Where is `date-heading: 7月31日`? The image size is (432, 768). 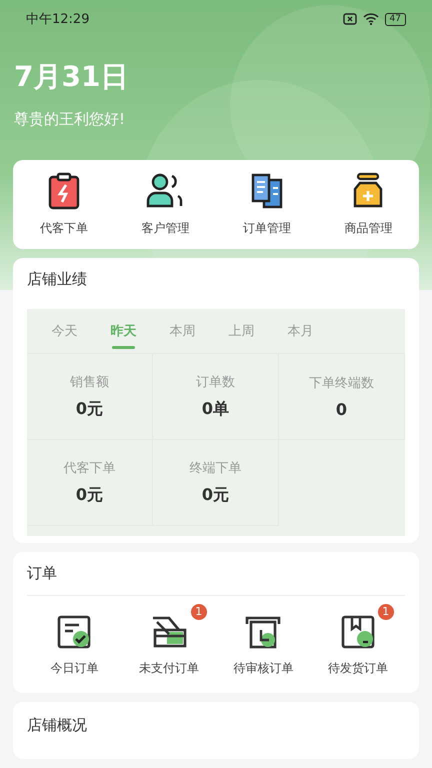
date-heading: 7月31日 is located at coordinates (72, 77).